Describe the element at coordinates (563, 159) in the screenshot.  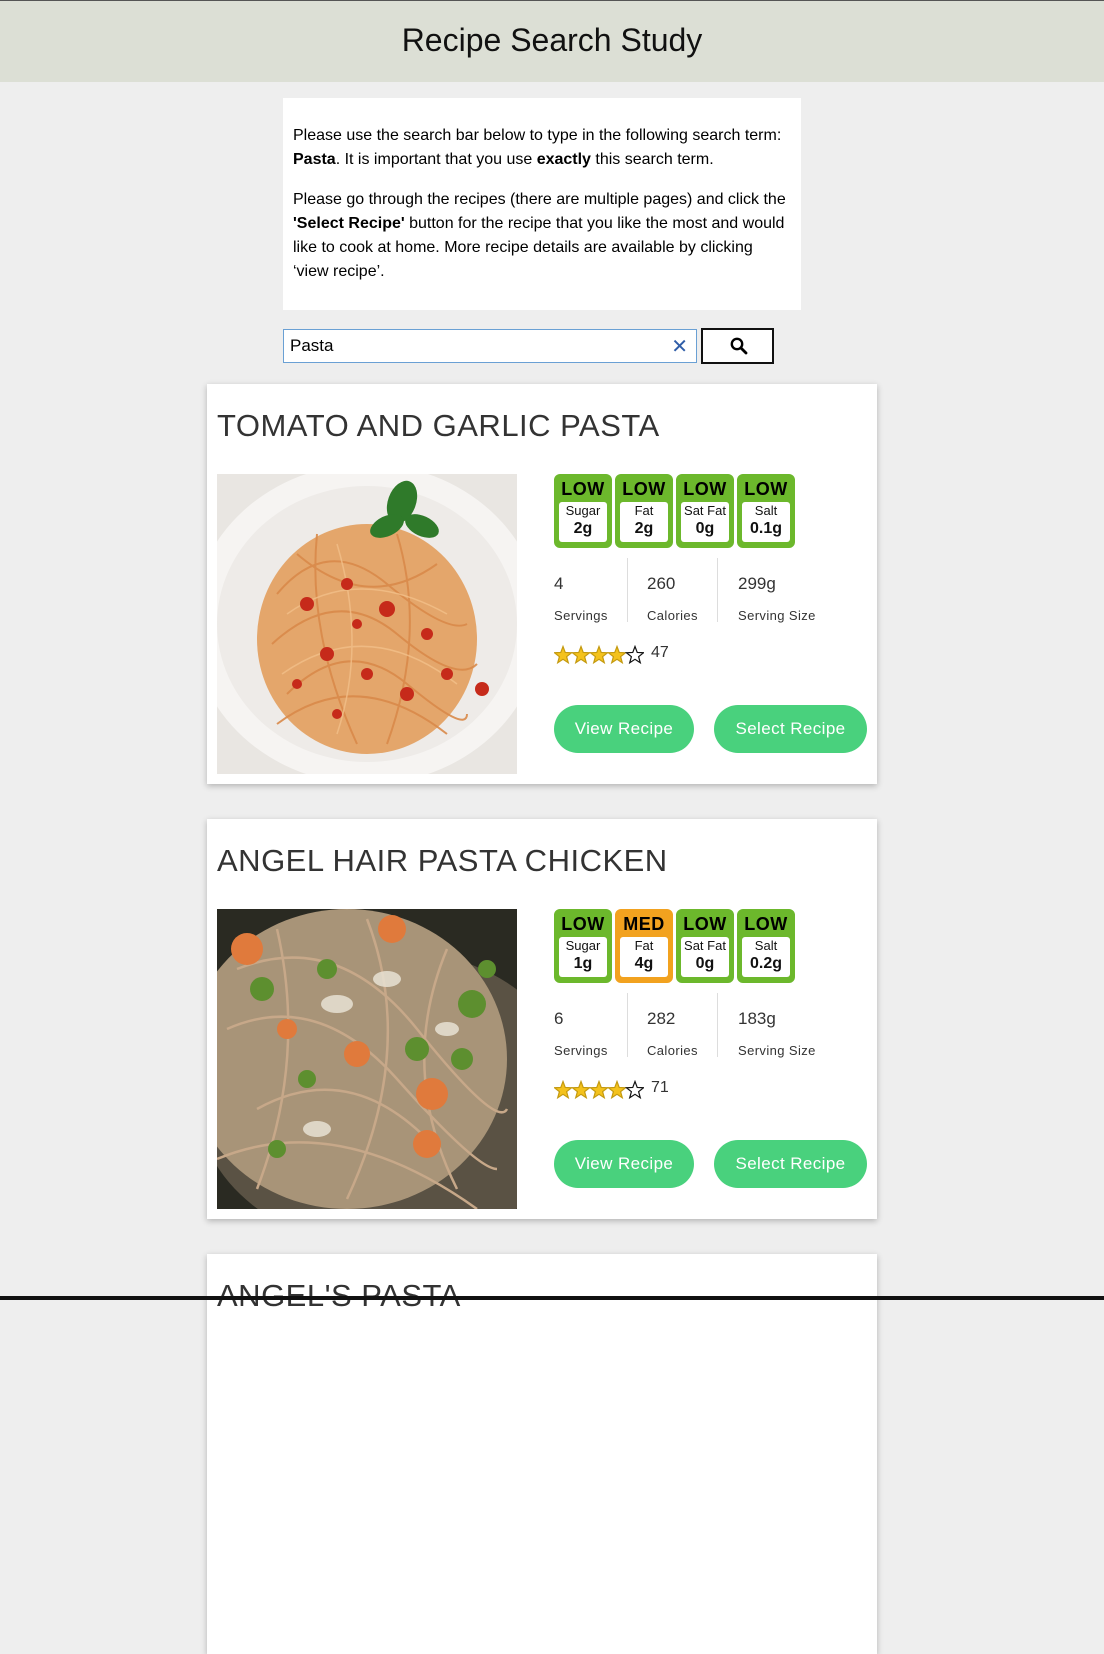
I see `emphasis-text: exactly` at that location.